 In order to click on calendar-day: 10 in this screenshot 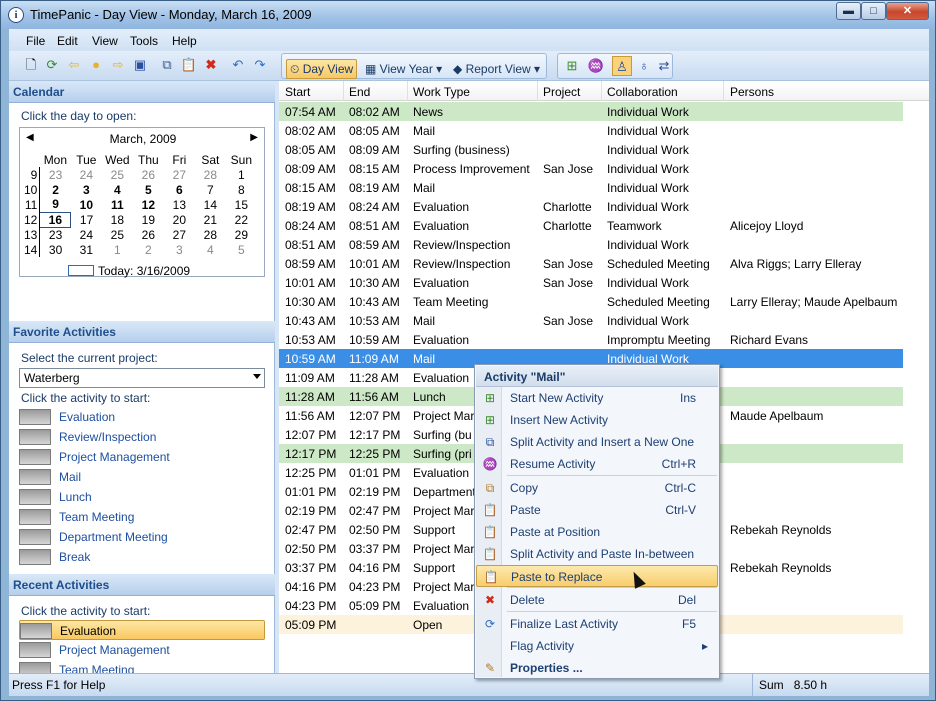, I will do `click(86, 204)`.